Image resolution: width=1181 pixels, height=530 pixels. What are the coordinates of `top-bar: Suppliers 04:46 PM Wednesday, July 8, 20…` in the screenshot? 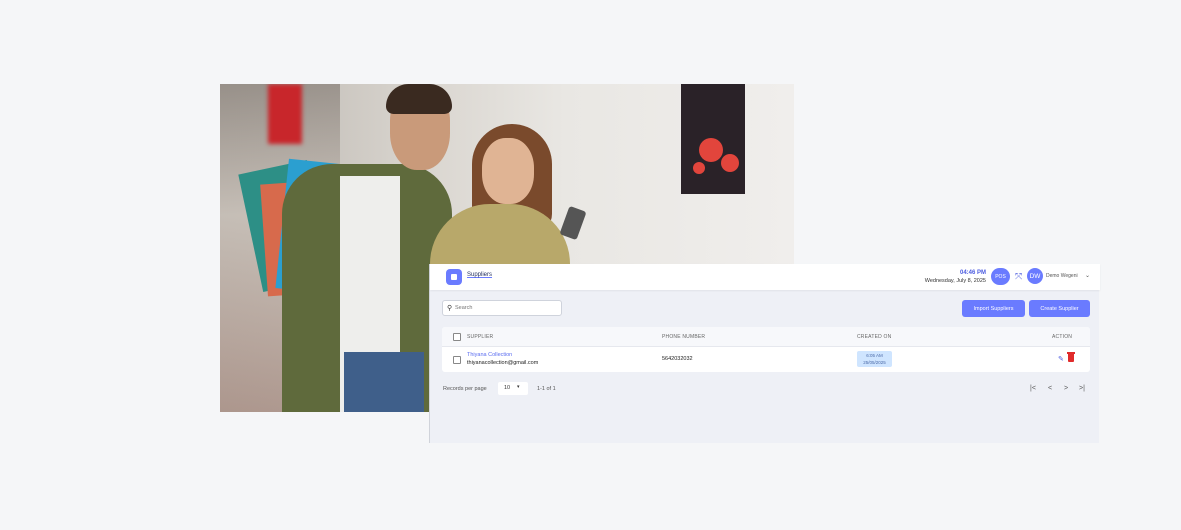 It's located at (765, 277).